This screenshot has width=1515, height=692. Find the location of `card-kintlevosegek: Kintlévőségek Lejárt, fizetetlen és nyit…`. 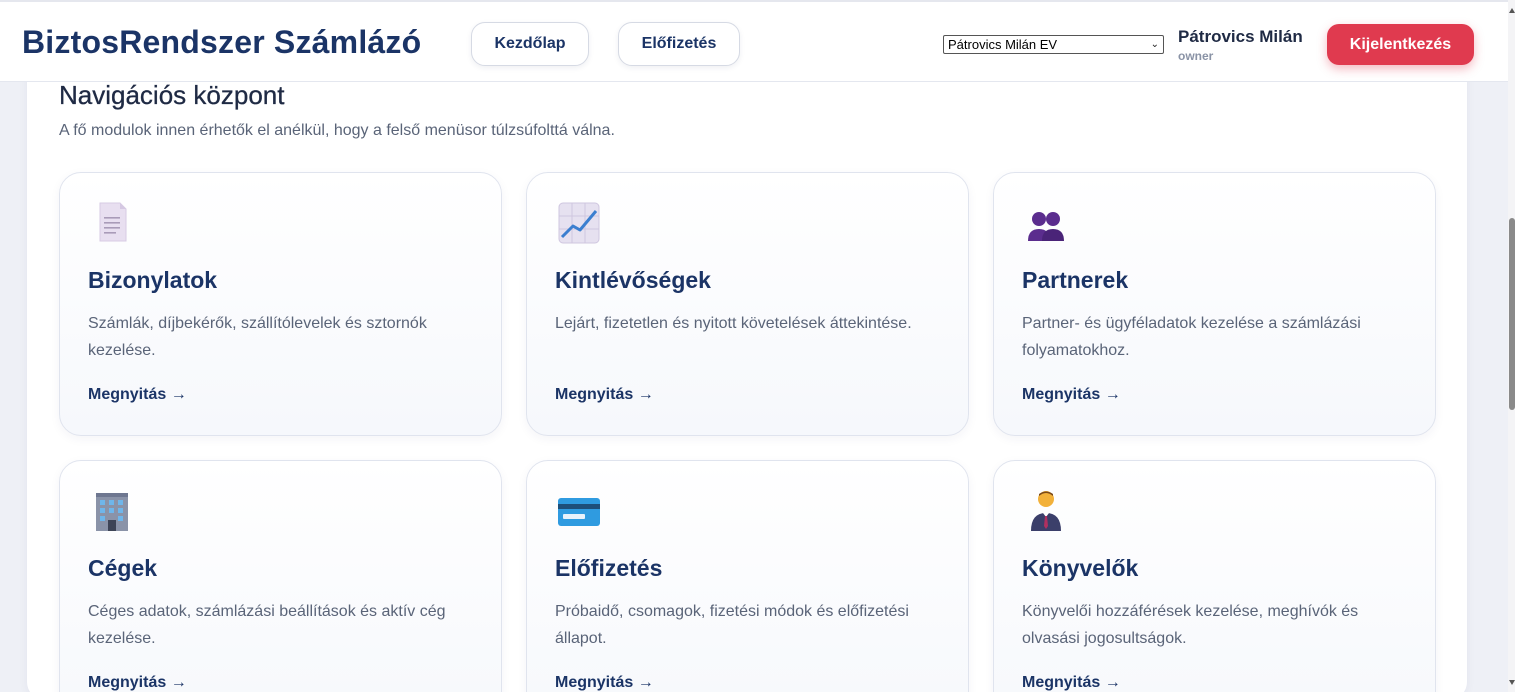

card-kintlevosegek: Kintlévőségek Lejárt, fizetetlen és nyit… is located at coordinates (747, 304).